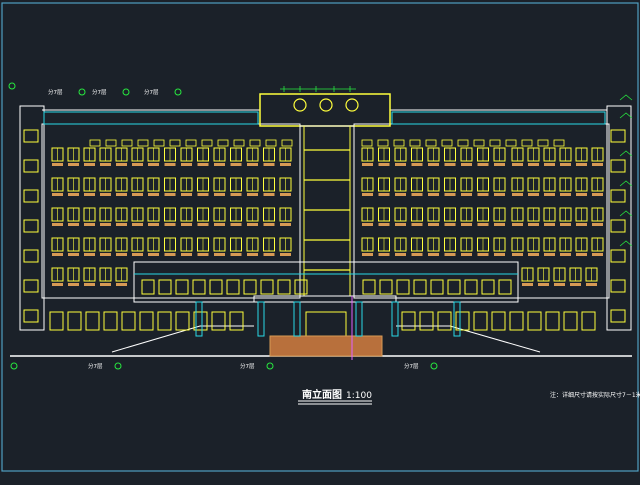 Image resolution: width=640 pixels, height=485 pixels. I want to click on tower-oculus, so click(300, 105).